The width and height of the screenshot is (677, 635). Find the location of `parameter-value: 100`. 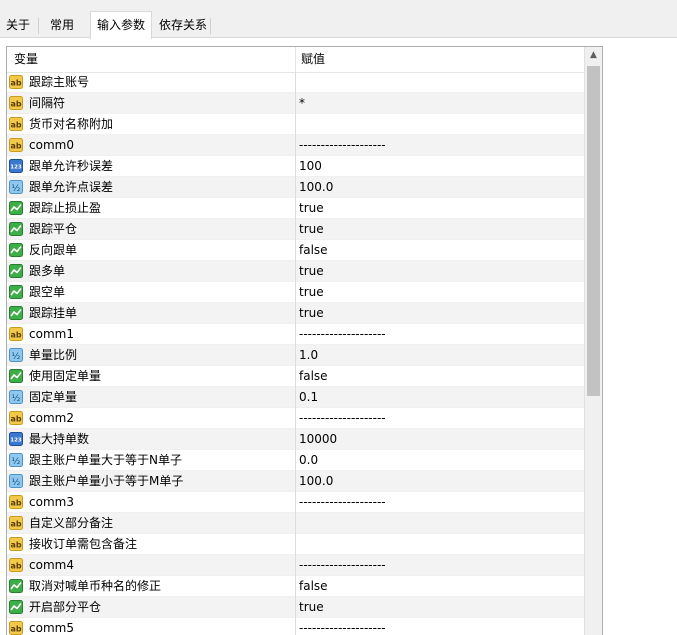

parameter-value: 100 is located at coordinates (310, 166).